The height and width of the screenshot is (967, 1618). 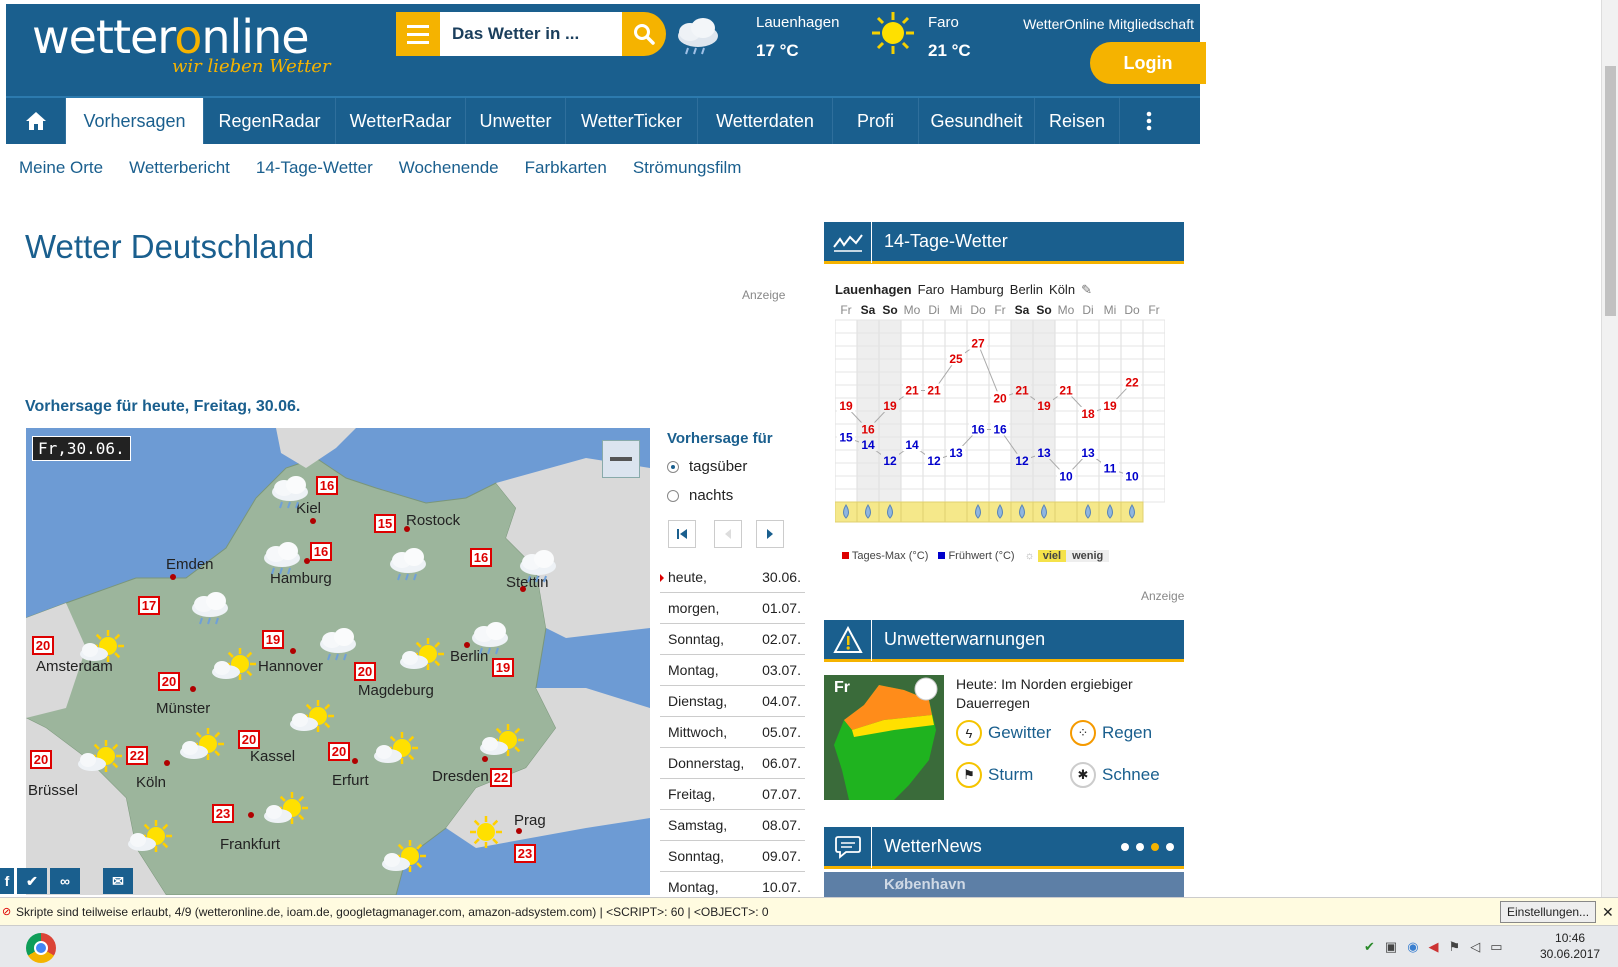 I want to click on nav-unwetter: Unwetter, so click(x=516, y=121).